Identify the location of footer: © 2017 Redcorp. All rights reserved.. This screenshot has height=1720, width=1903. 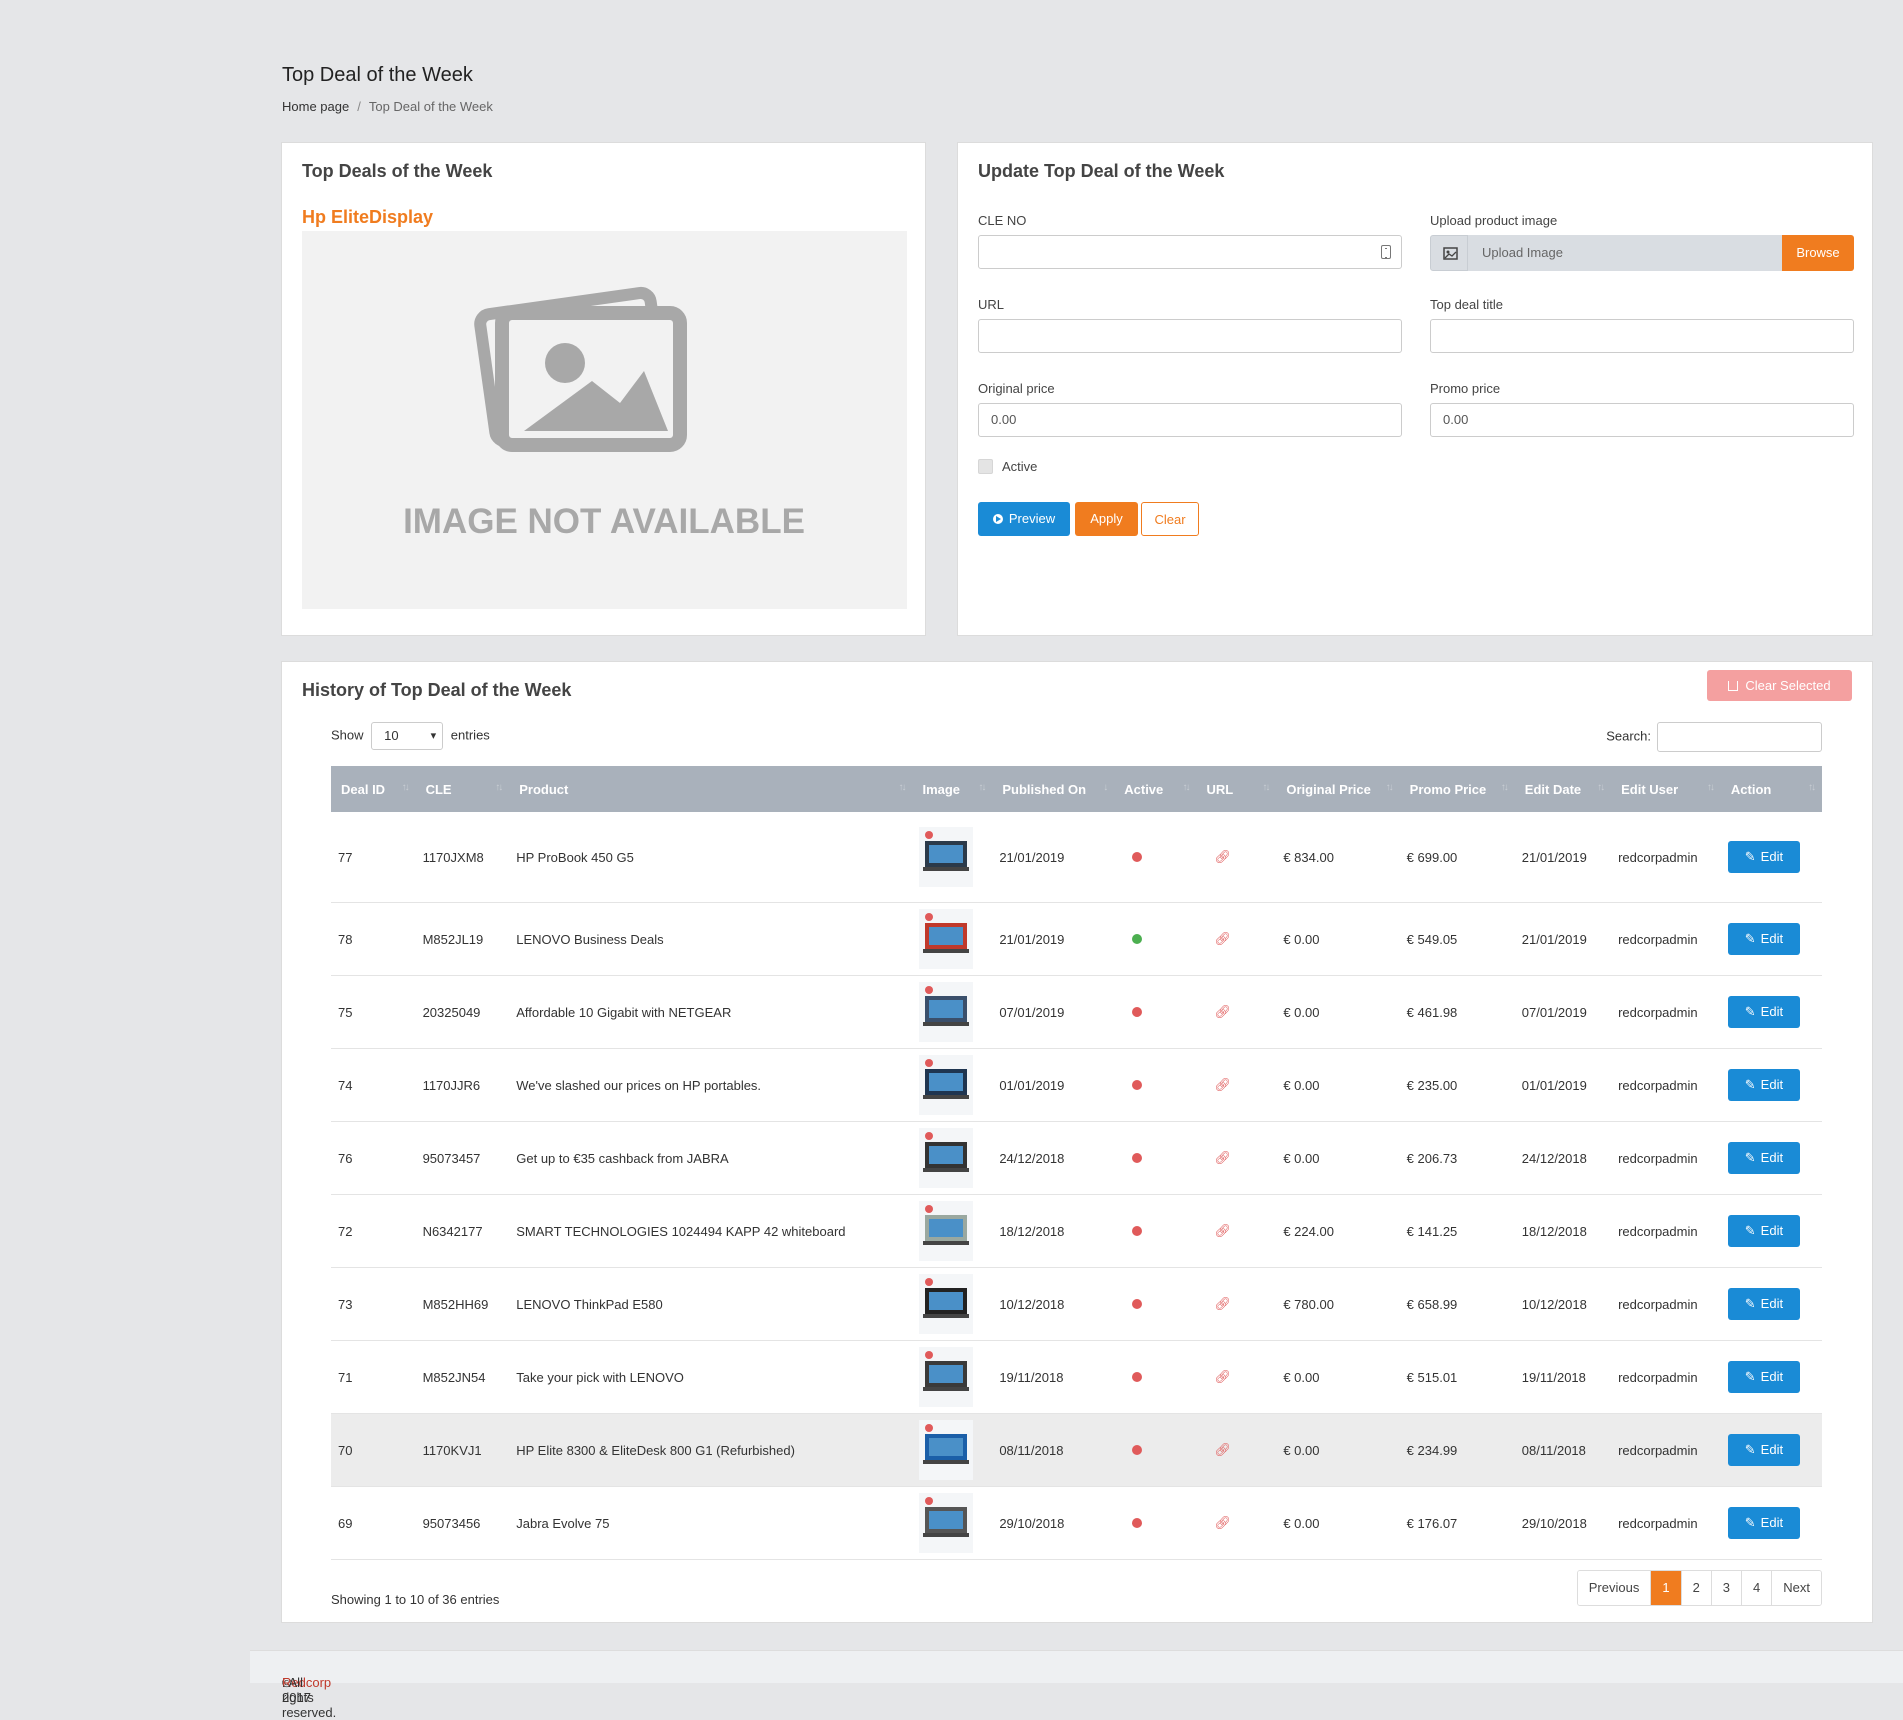
(1076, 1685).